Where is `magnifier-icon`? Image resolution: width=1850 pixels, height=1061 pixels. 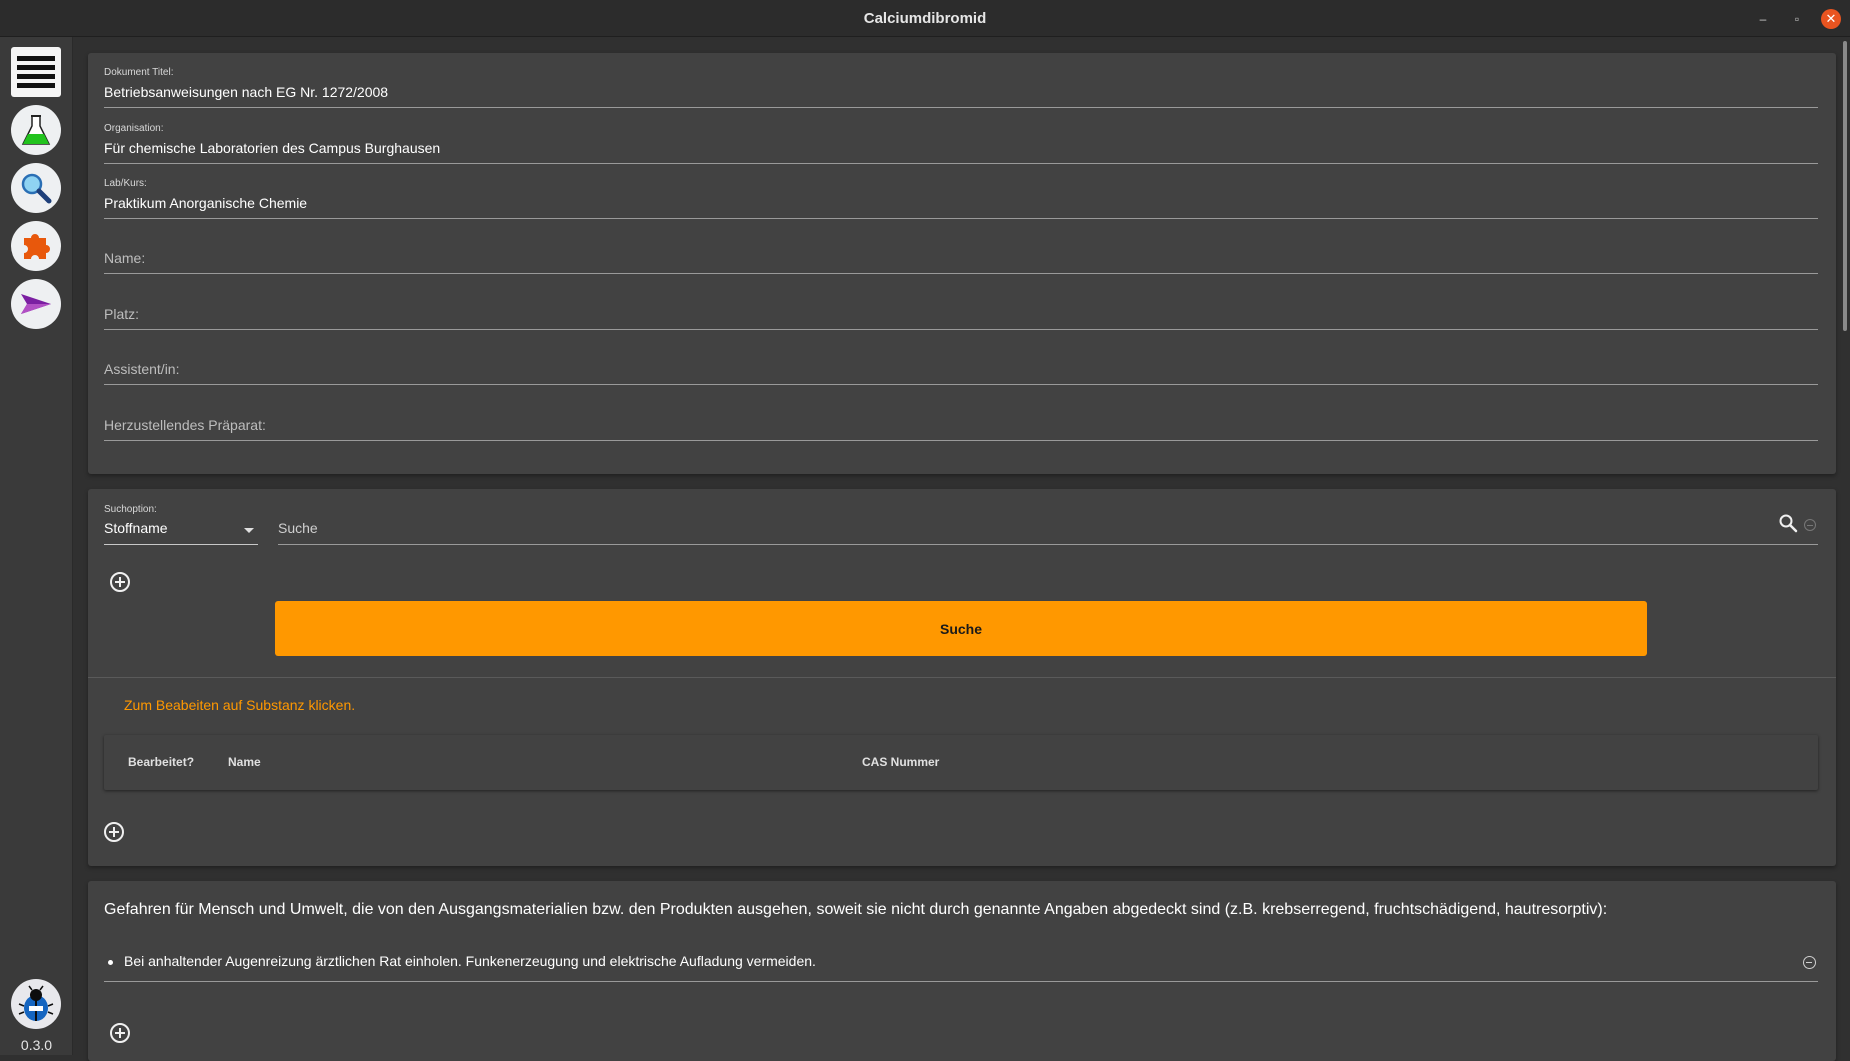
magnifier-icon is located at coordinates (36, 188).